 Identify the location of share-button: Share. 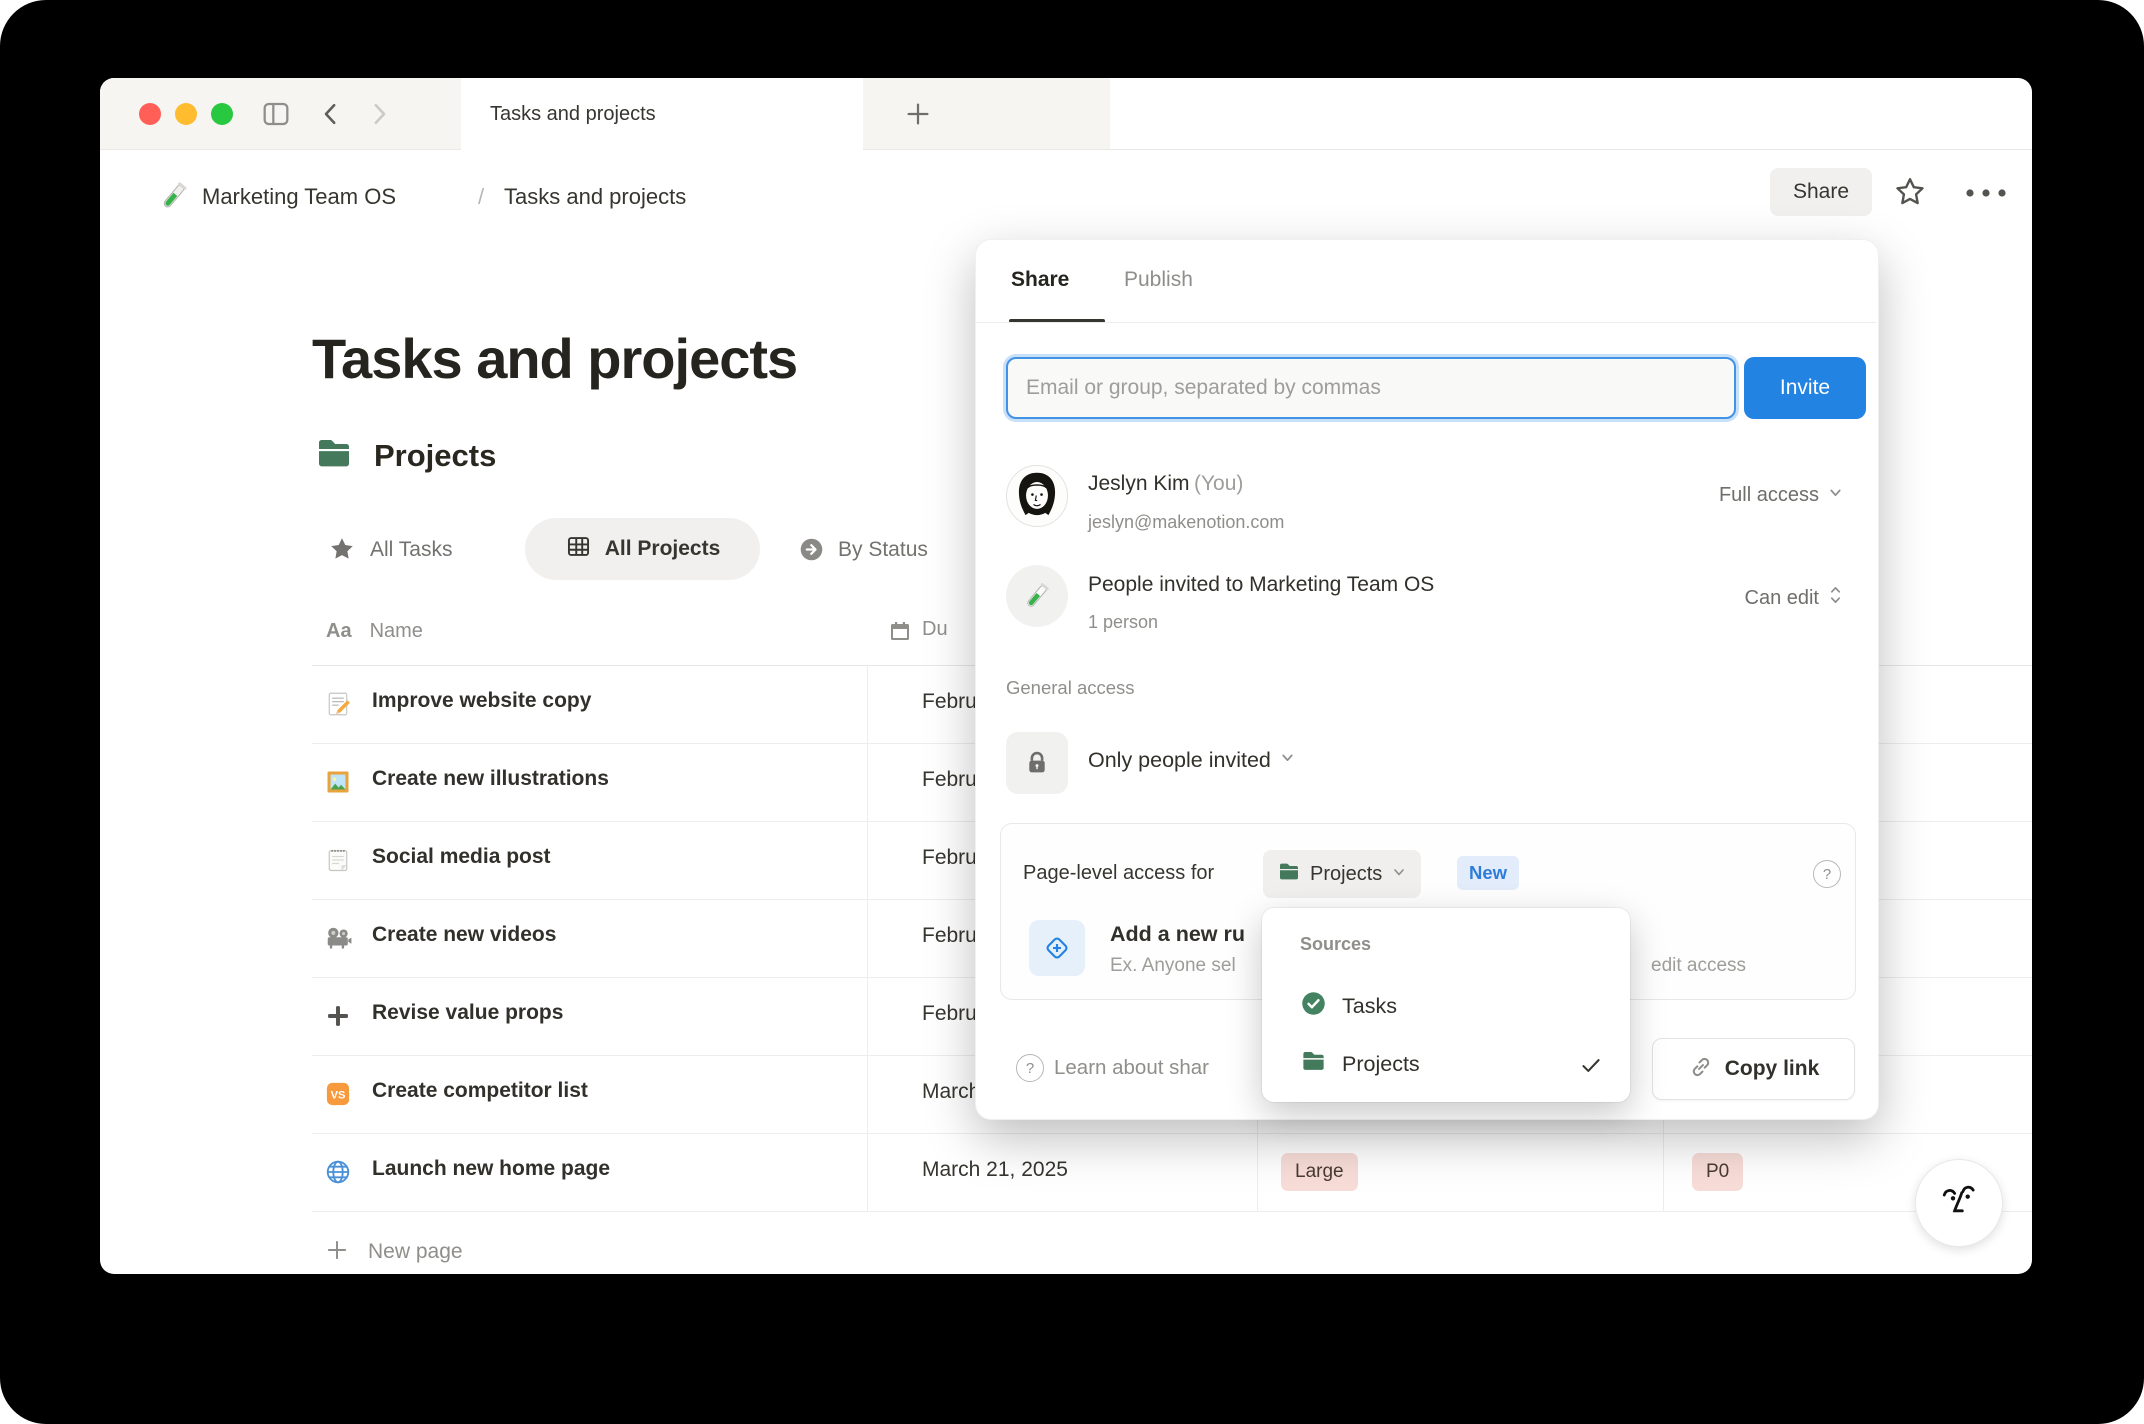
(1821, 192).